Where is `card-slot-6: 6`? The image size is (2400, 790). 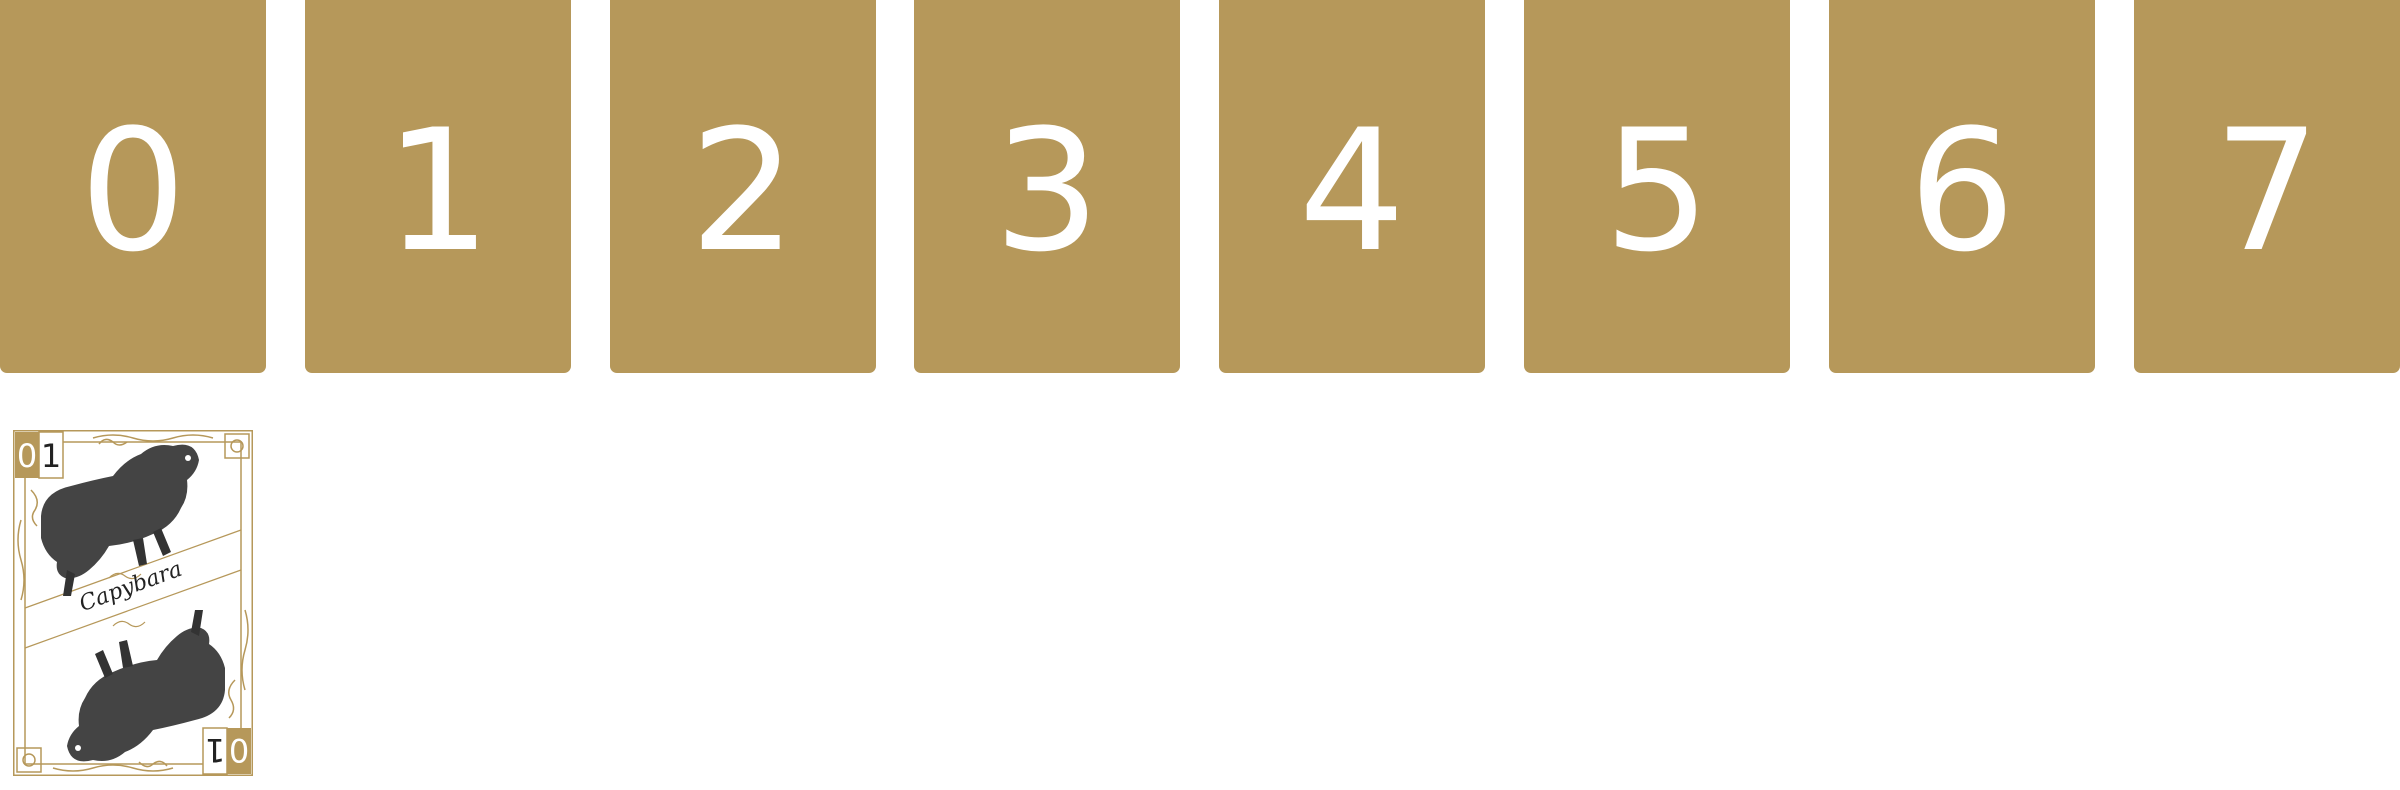
card-slot-6: 6 is located at coordinates (1962, 186).